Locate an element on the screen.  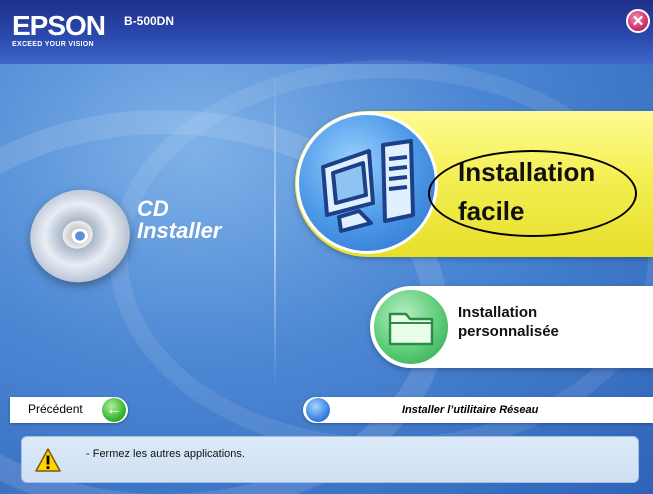
back-arrow-icon: ← is located at coordinates (114, 410).